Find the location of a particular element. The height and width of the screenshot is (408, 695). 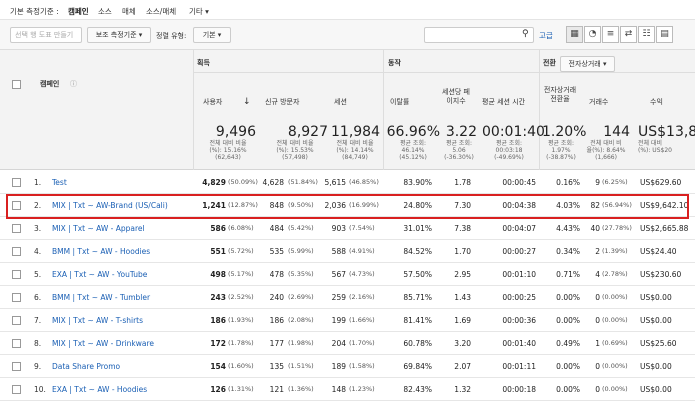

sessions-percent: (4.91%) is located at coordinates (362, 251).